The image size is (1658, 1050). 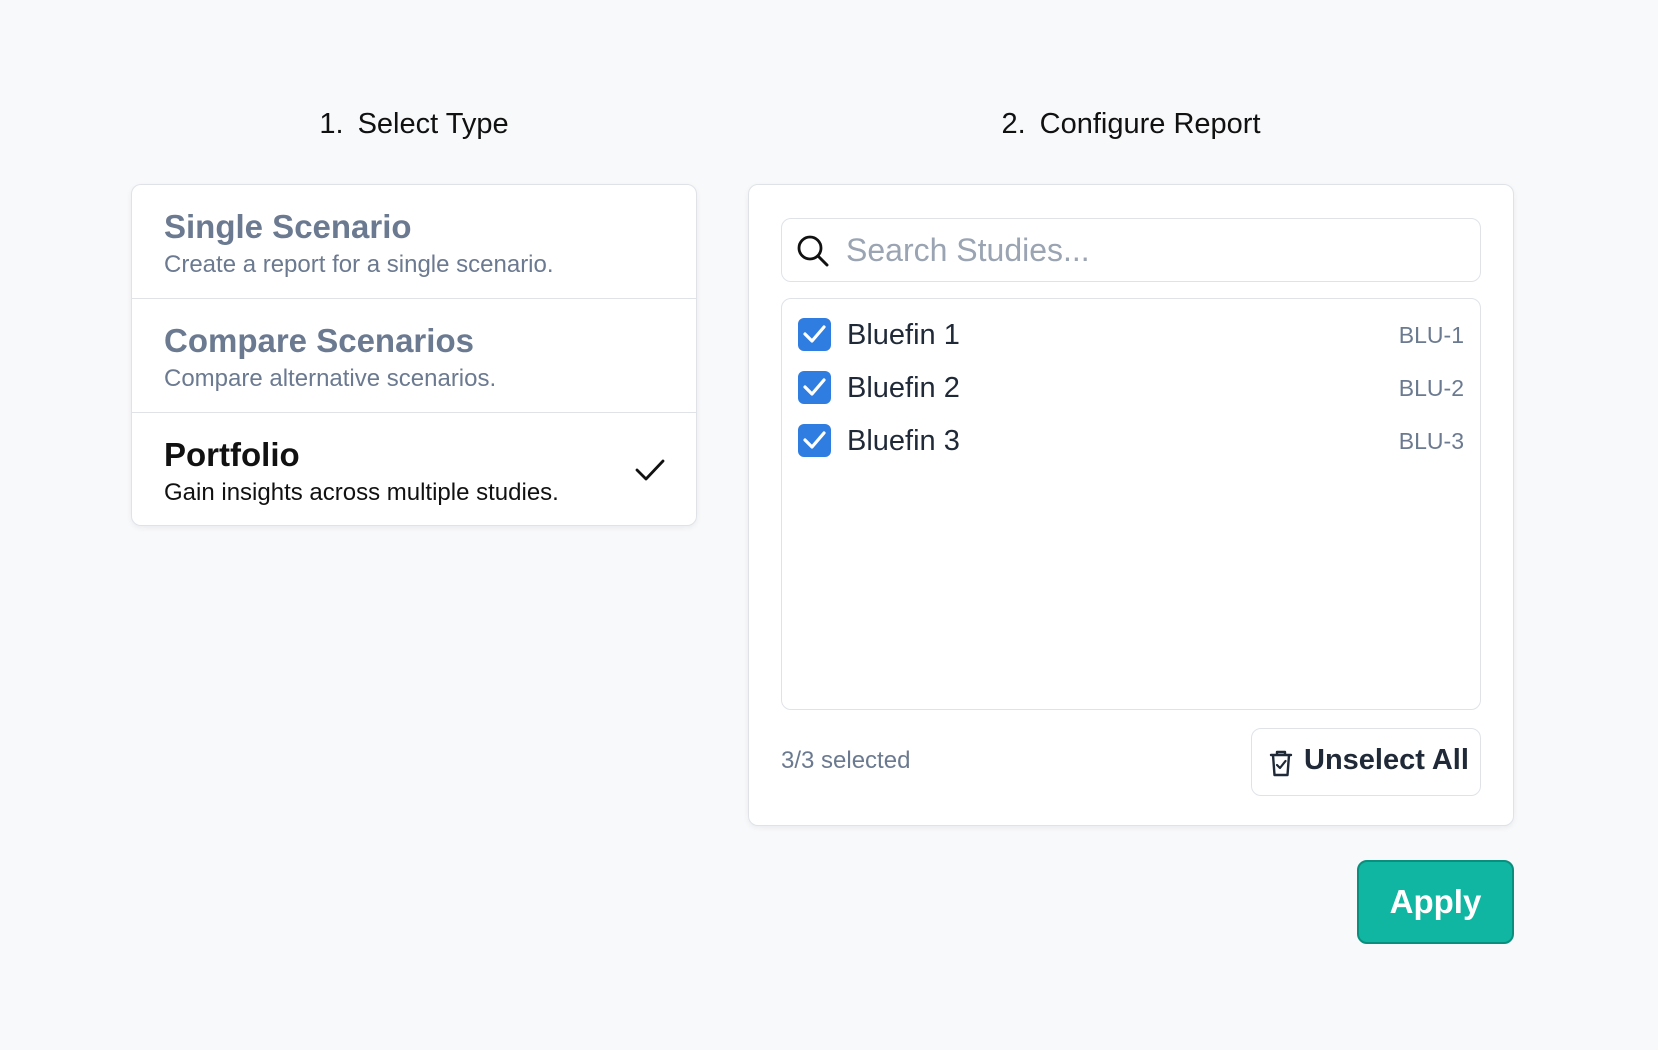 I want to click on search-box, so click(x=1131, y=250).